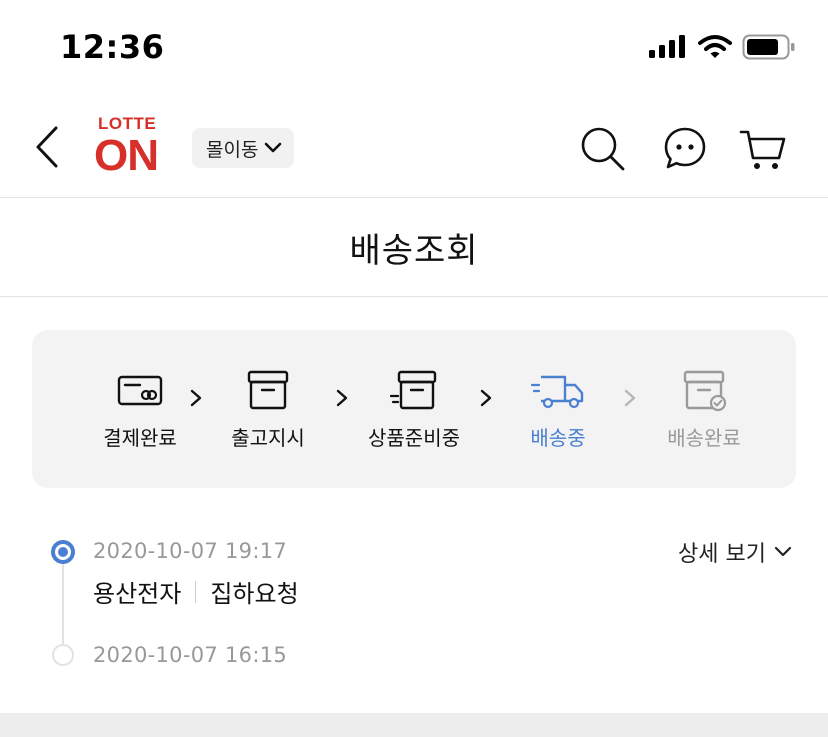  Describe the element at coordinates (603, 149) in the screenshot. I see `search-icon` at that location.